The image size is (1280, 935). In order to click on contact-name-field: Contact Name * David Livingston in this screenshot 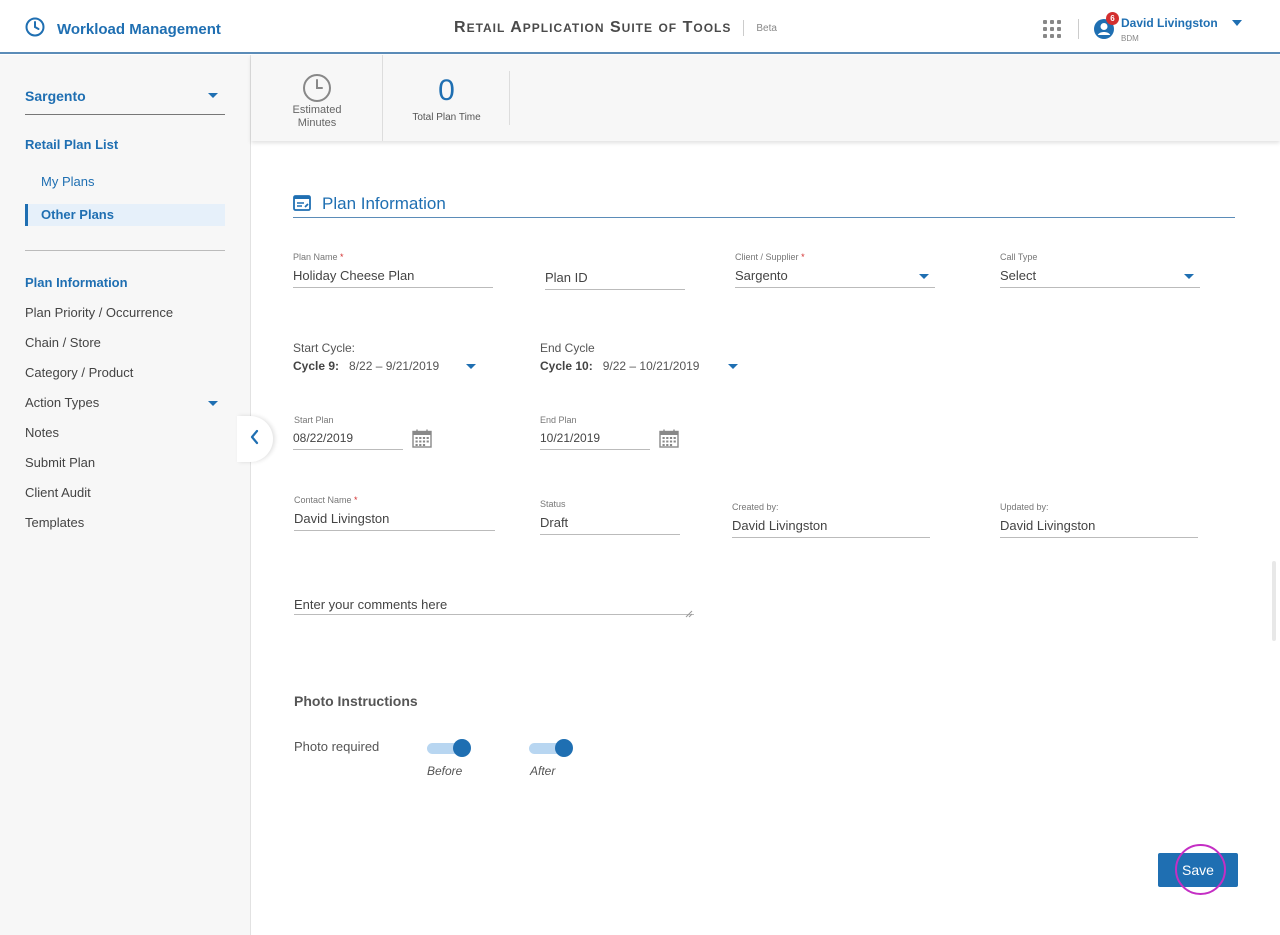, I will do `click(394, 513)`.